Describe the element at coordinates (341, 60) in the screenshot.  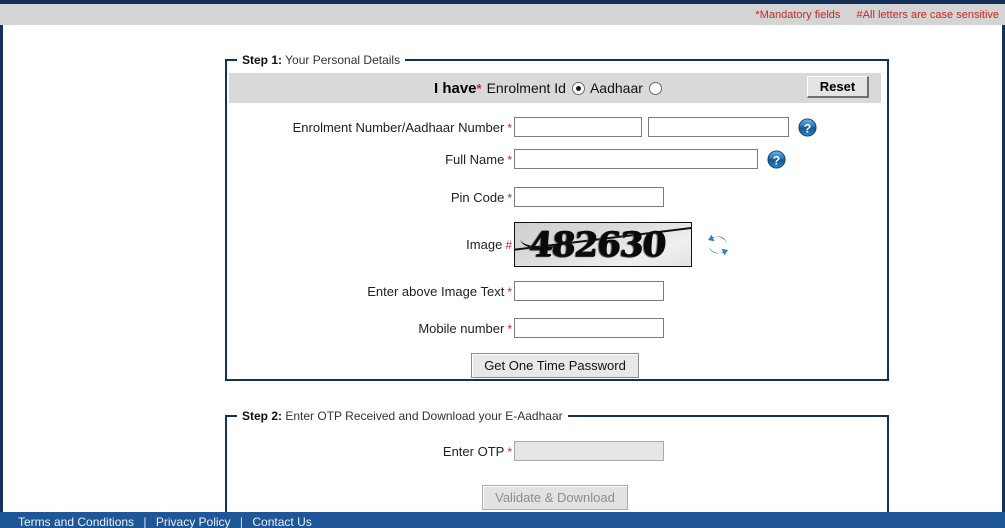
I see `step1-legend-text: Your Personal Details` at that location.